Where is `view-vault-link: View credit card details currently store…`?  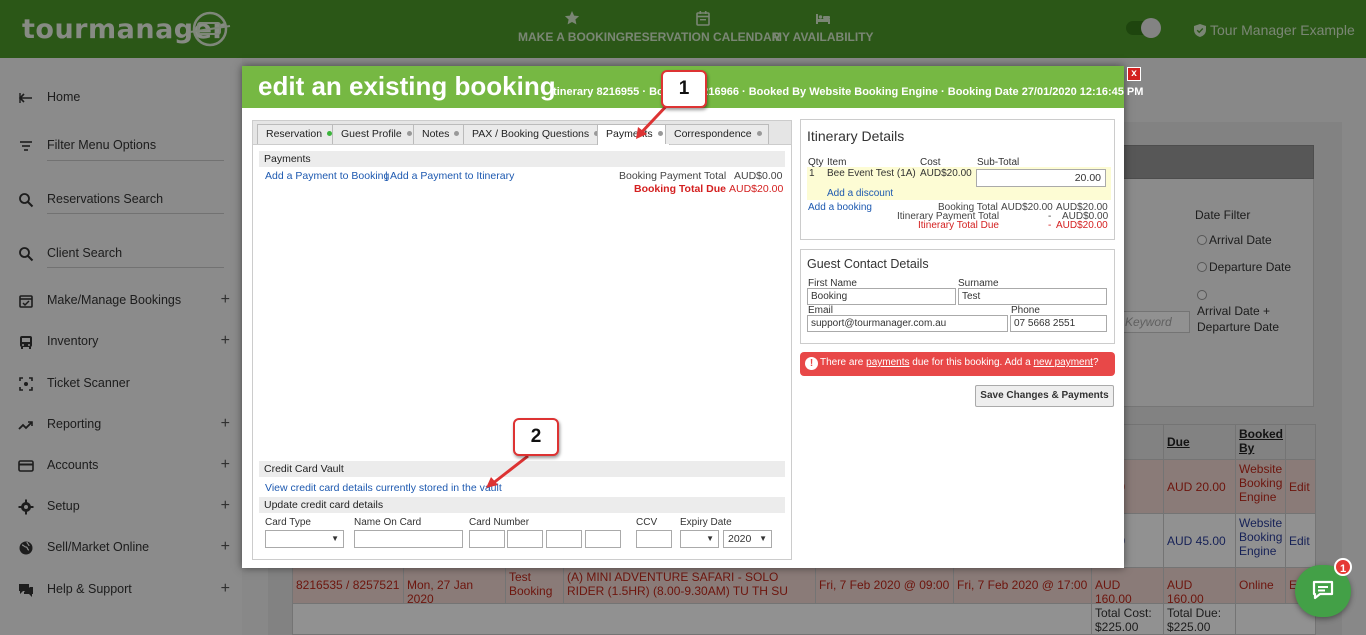 view-vault-link: View credit card details currently store… is located at coordinates (383, 488).